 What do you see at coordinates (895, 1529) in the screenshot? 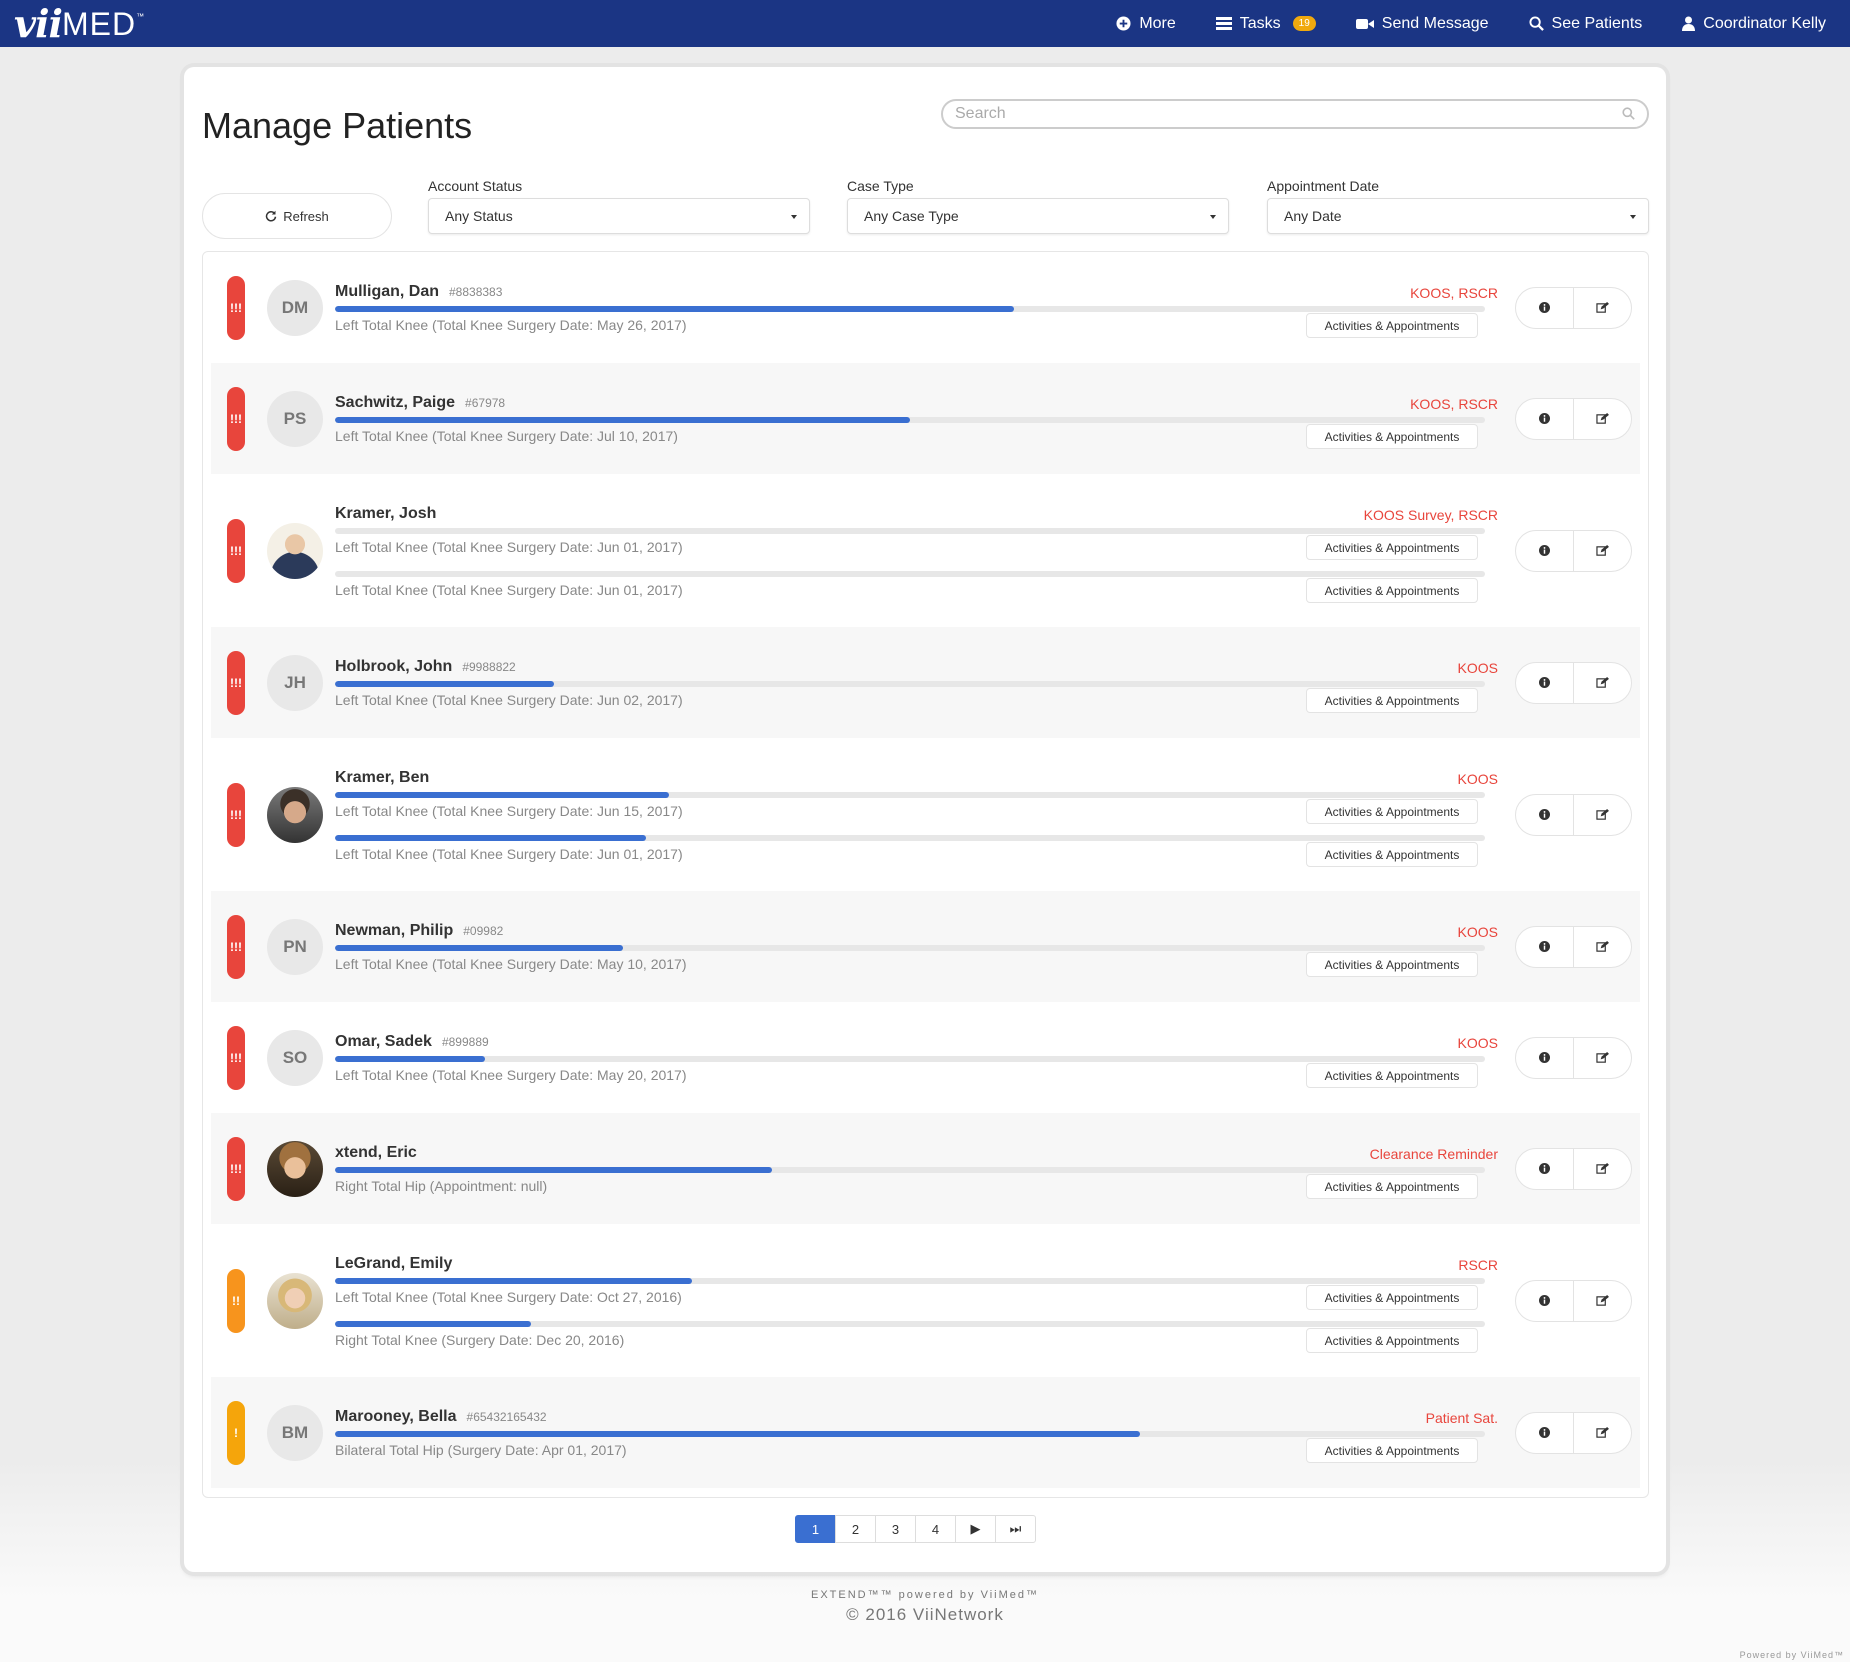
I see `page-button-3: 3` at bounding box center [895, 1529].